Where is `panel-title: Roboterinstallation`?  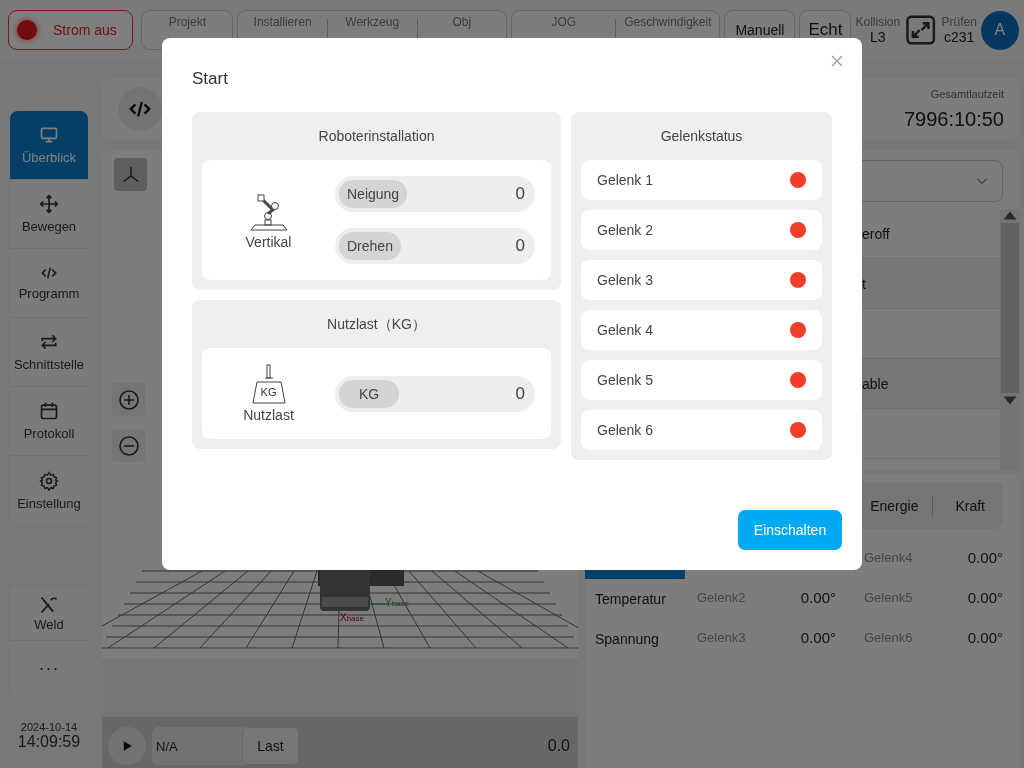
panel-title: Roboterinstallation is located at coordinates (376, 136).